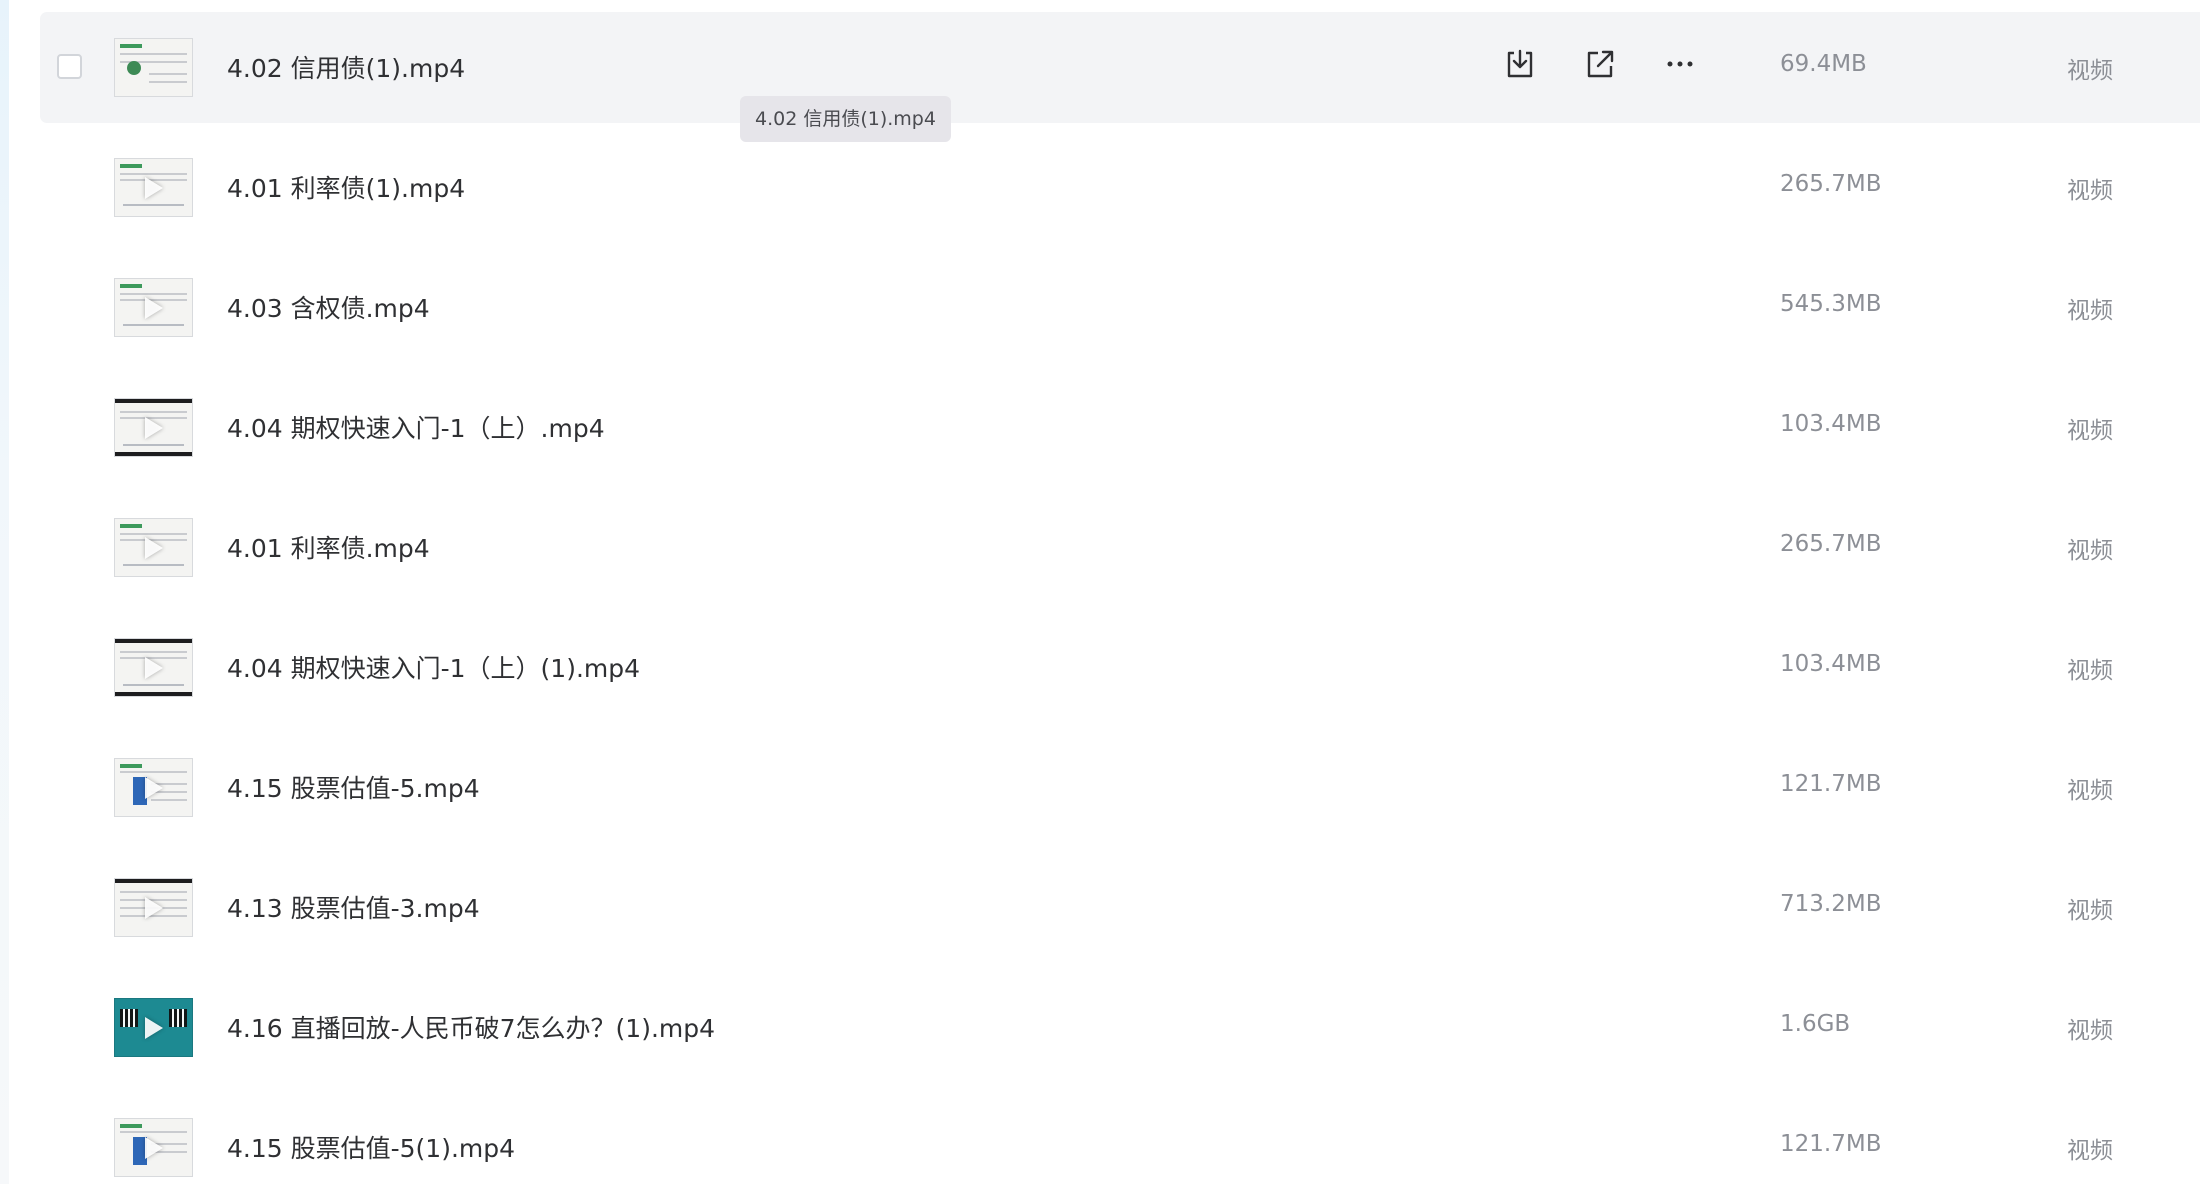  I want to click on file-row: 4.01 利率债(1).mp4 265.7MB 视频, so click(1120, 187).